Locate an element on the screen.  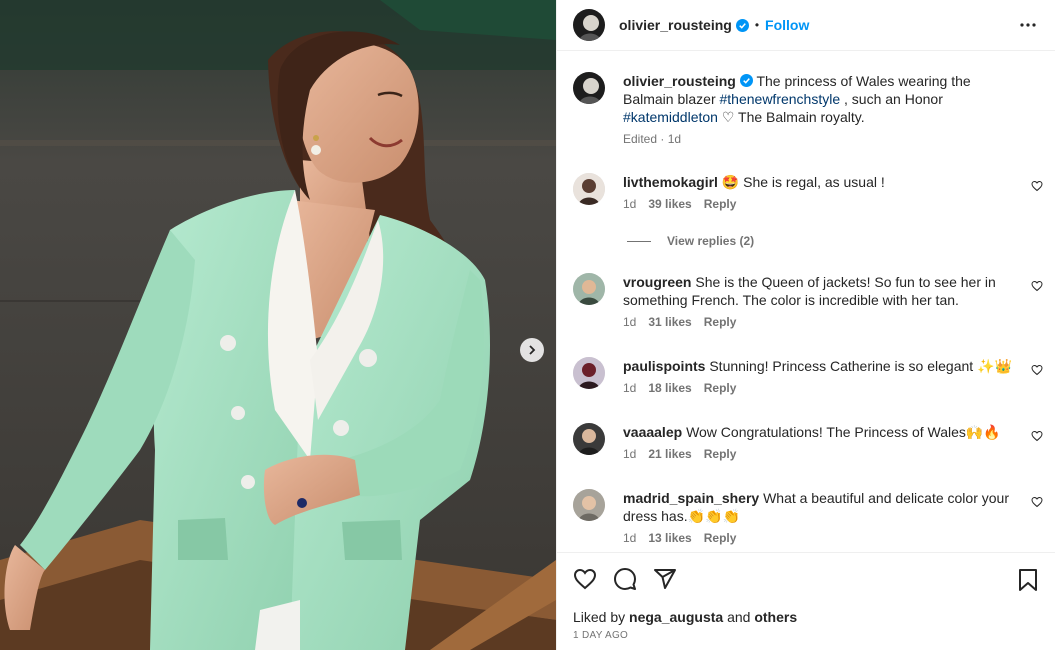
bookmark-icon is located at coordinates (1028, 580).